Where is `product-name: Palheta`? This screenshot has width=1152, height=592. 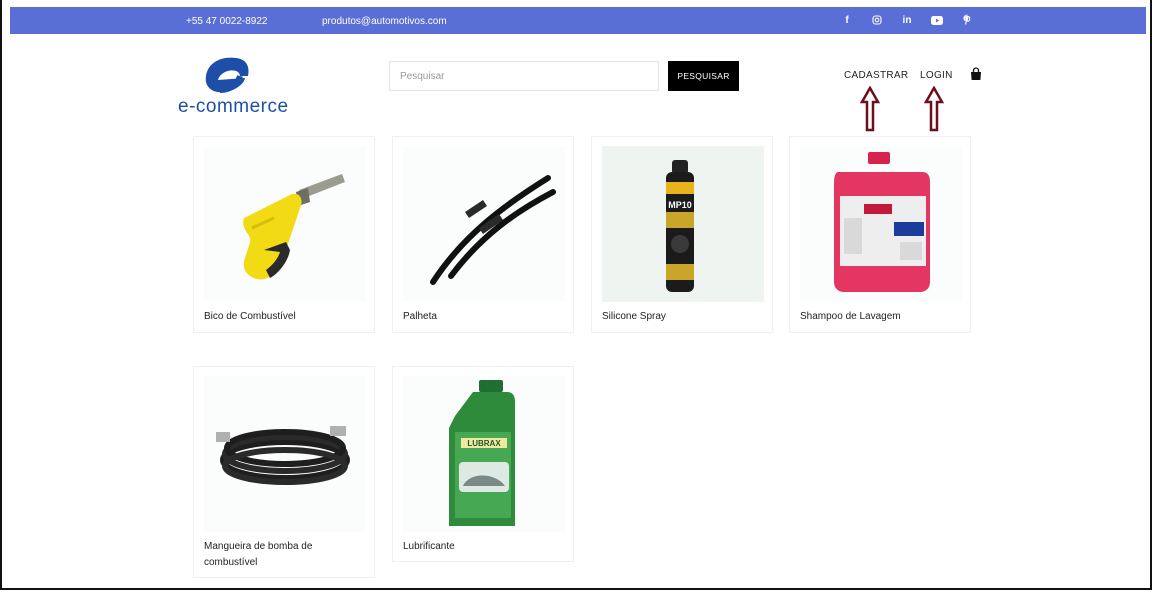 product-name: Palheta is located at coordinates (483, 317).